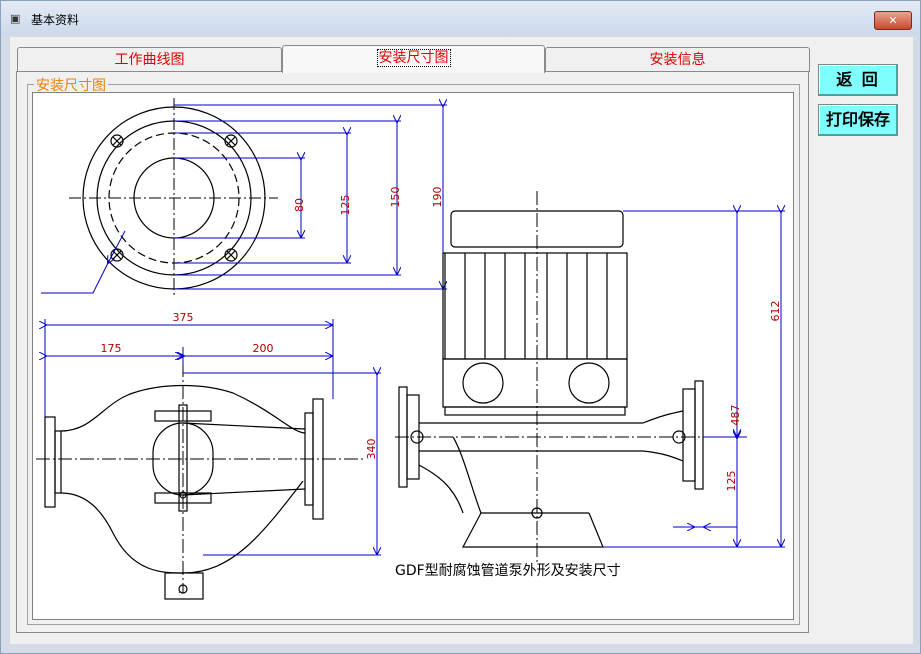 Image resolution: width=921 pixels, height=654 pixels. What do you see at coordinates (345, 205) in the screenshot?
I see `dim-125: 125` at bounding box center [345, 205].